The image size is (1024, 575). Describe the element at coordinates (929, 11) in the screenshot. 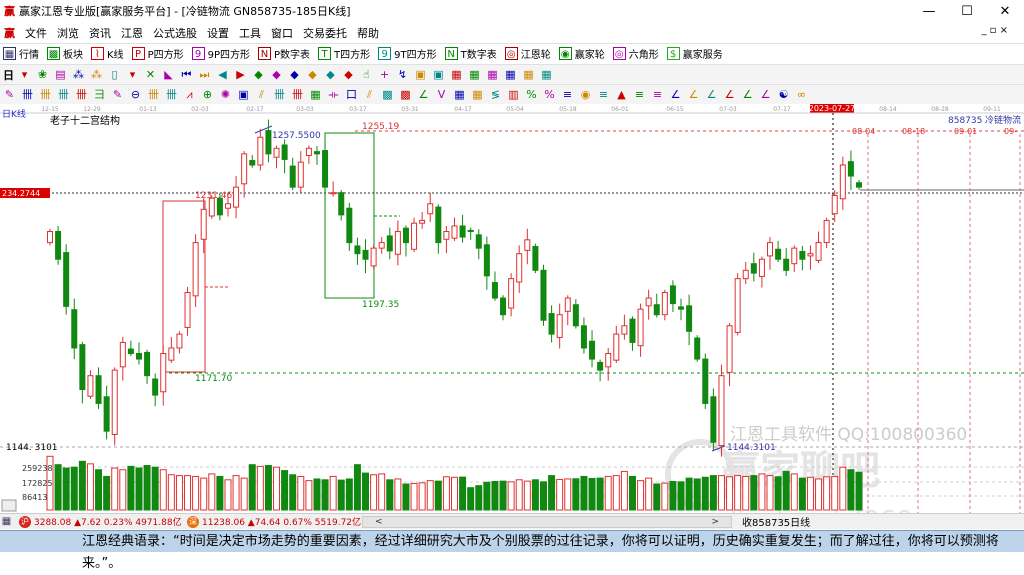

I see `minimize-button: —` at that location.